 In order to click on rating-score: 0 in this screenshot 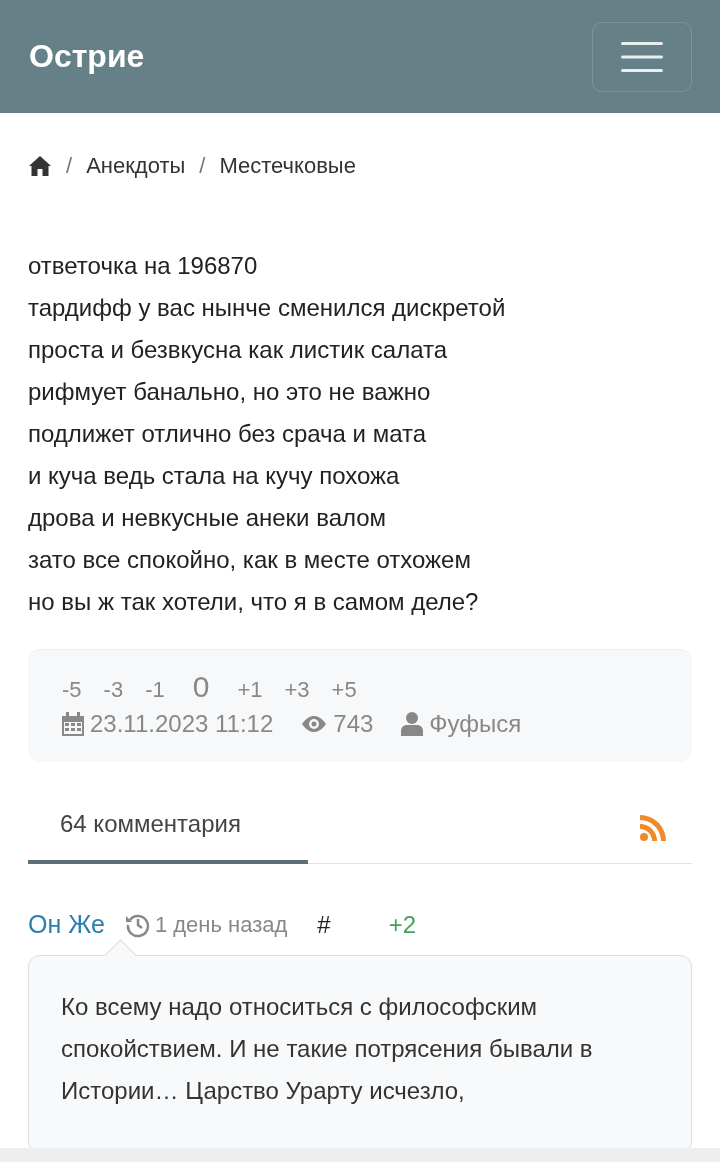, I will do `click(201, 687)`.